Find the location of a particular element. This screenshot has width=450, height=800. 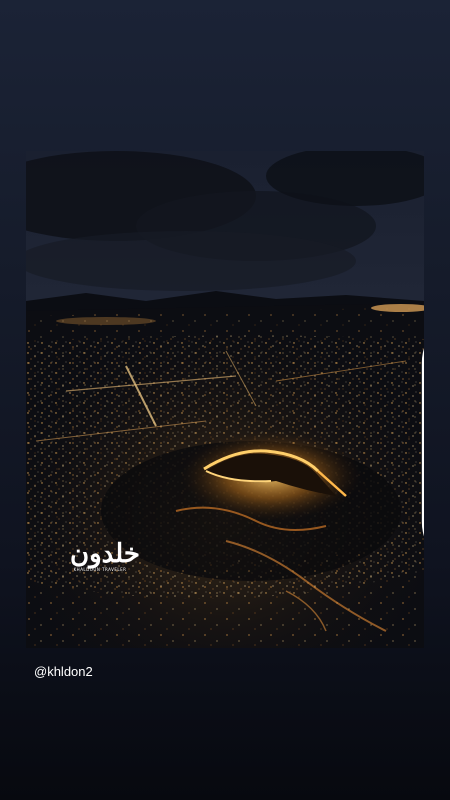

watermark-logo: خلدون KHALDOUN TRAVELER is located at coordinates (105, 560).